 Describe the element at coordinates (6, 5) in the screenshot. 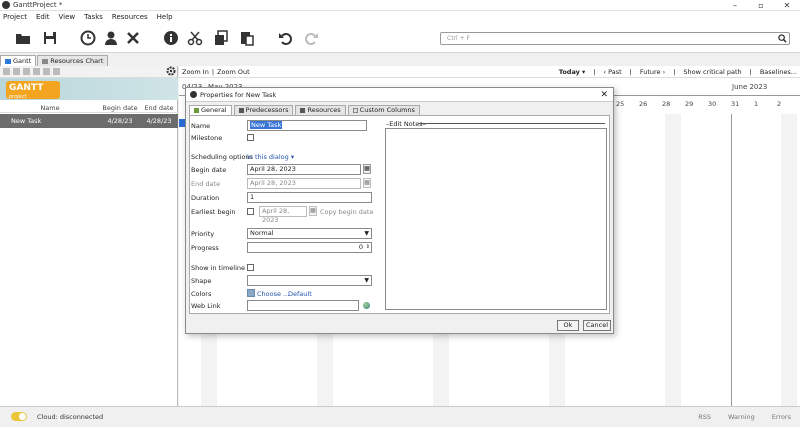

I see `app-icon` at that location.